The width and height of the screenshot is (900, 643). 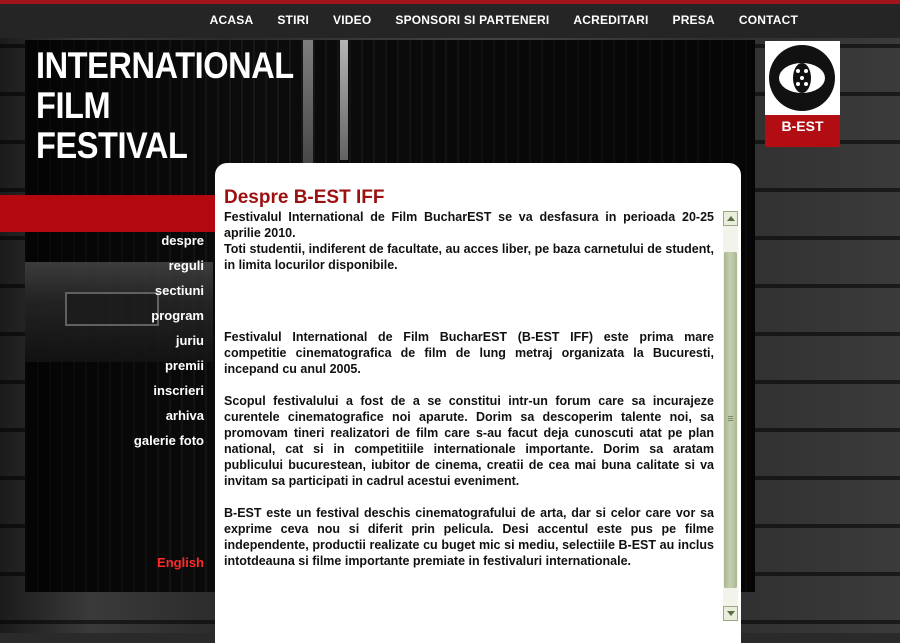 I want to click on chevron-up-icon, so click(x=731, y=218).